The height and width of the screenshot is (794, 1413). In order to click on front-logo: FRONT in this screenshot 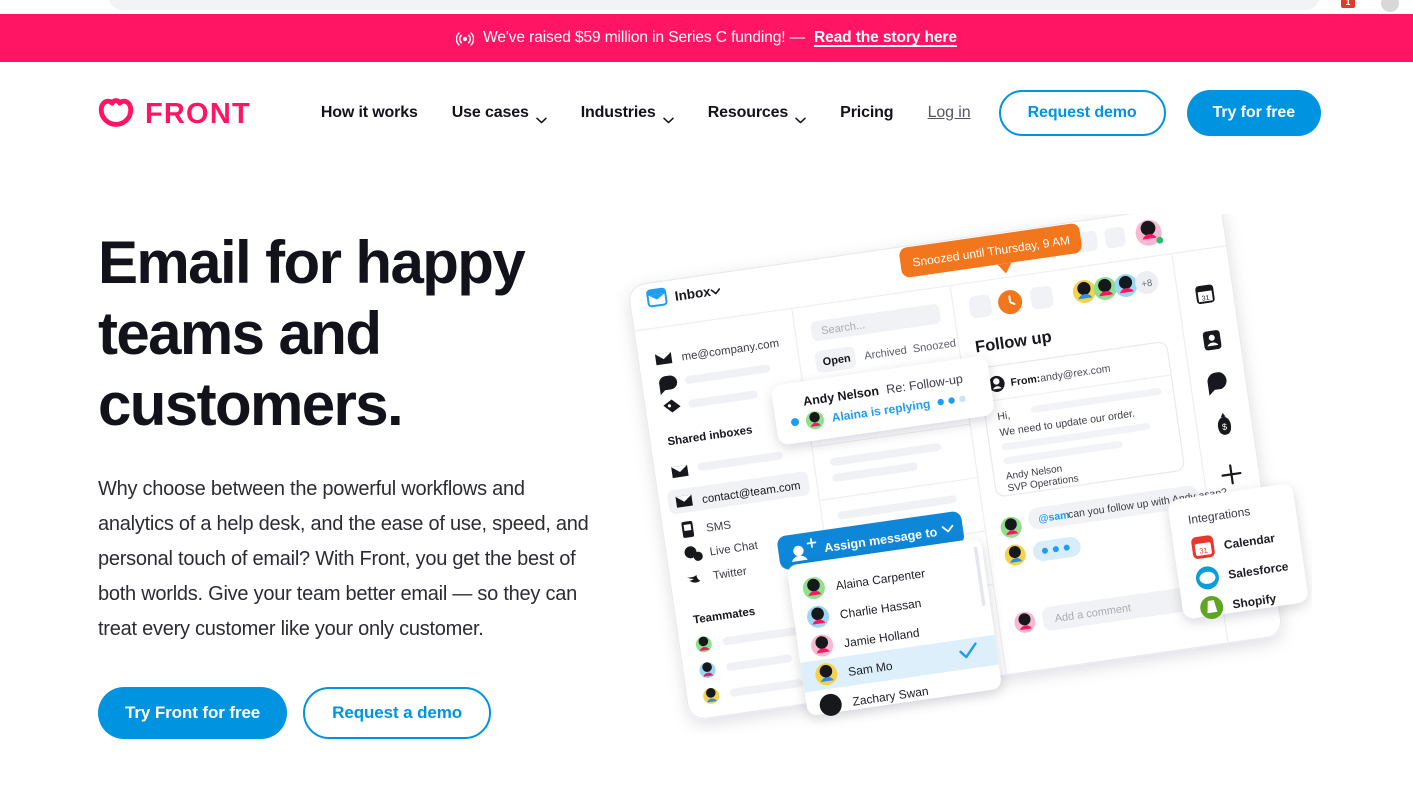, I will do `click(174, 113)`.